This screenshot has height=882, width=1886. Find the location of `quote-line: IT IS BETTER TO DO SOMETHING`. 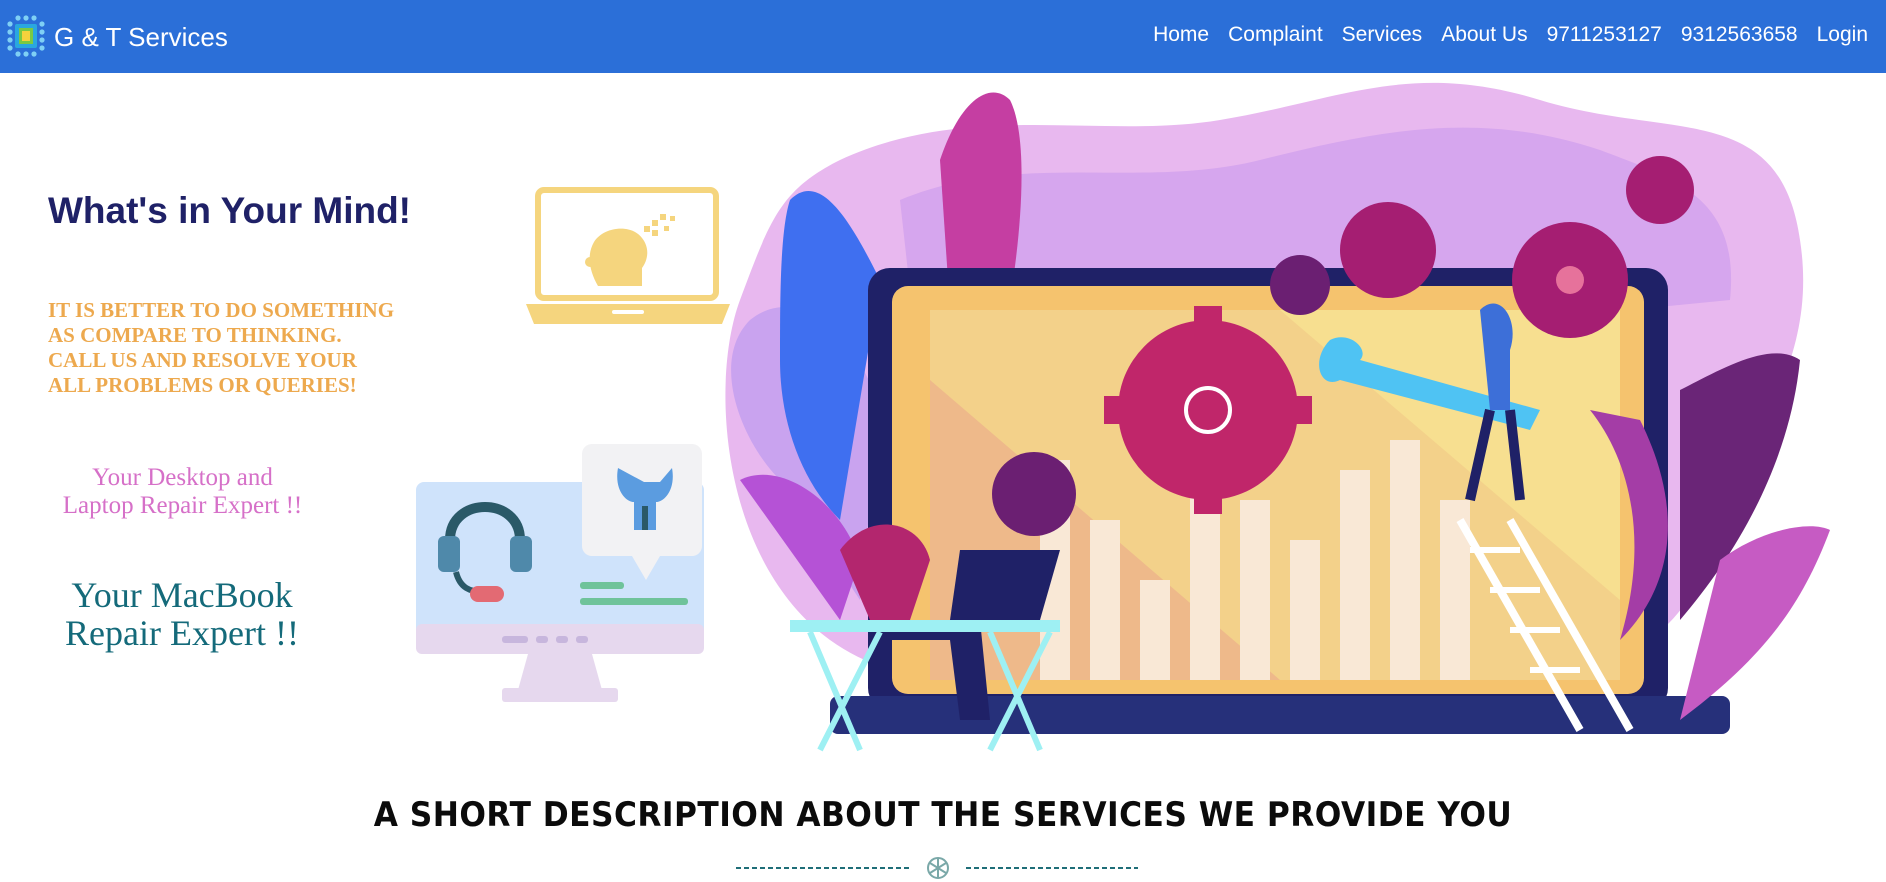

quote-line: IT IS BETTER TO DO SOMETHING is located at coordinates (221, 310).